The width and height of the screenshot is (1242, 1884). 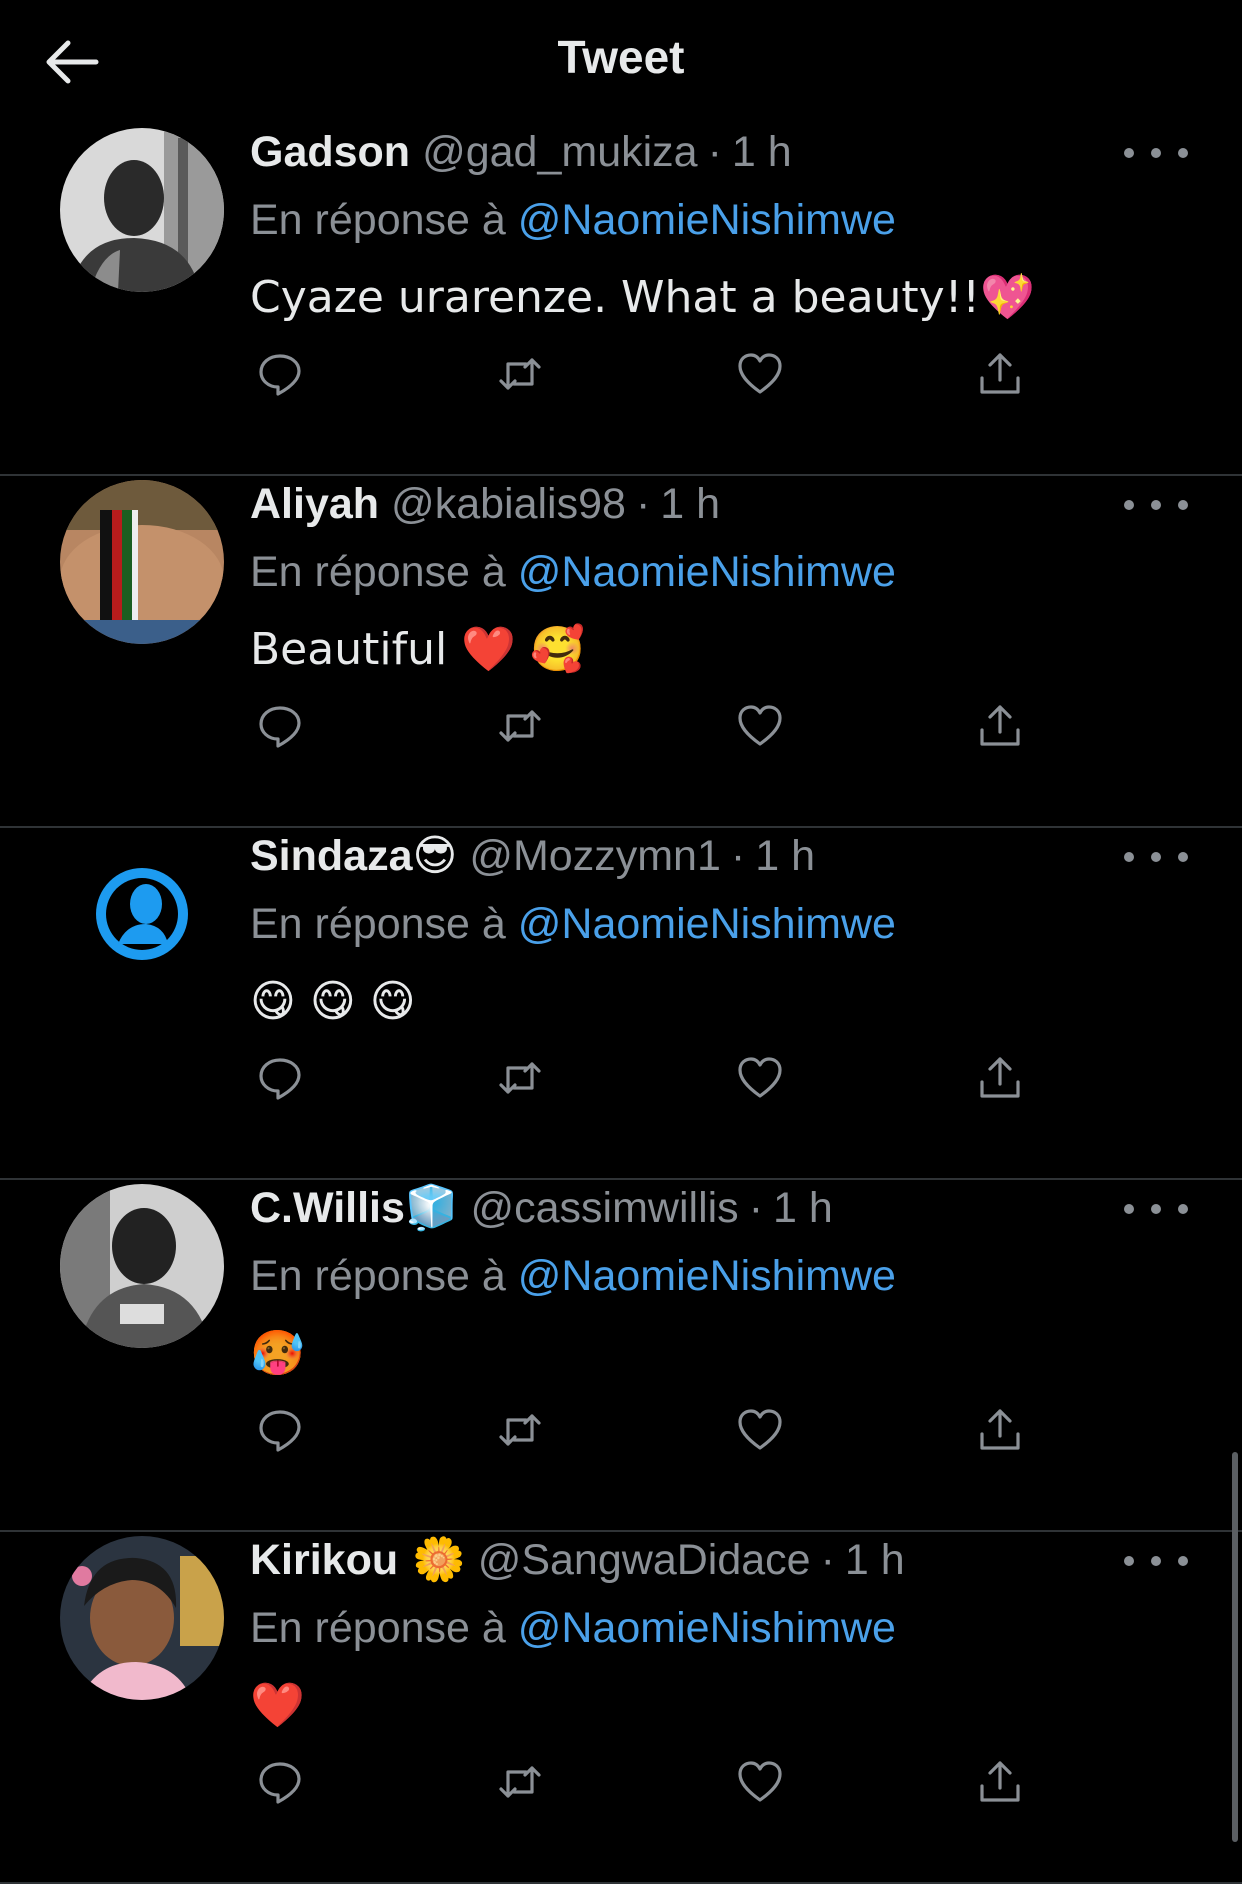 I want to click on author-handle: @kabialis98, so click(x=508, y=504).